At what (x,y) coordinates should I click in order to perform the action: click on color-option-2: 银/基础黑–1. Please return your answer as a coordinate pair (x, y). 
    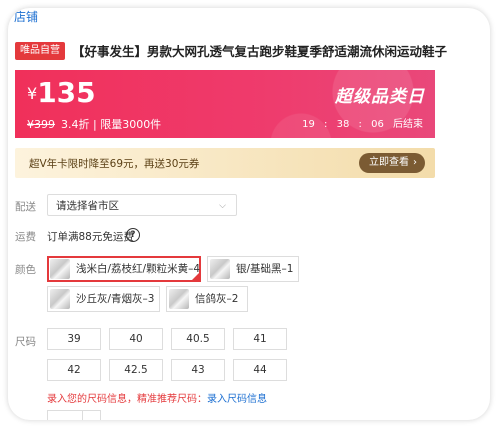
    Looking at the image, I should click on (253, 269).